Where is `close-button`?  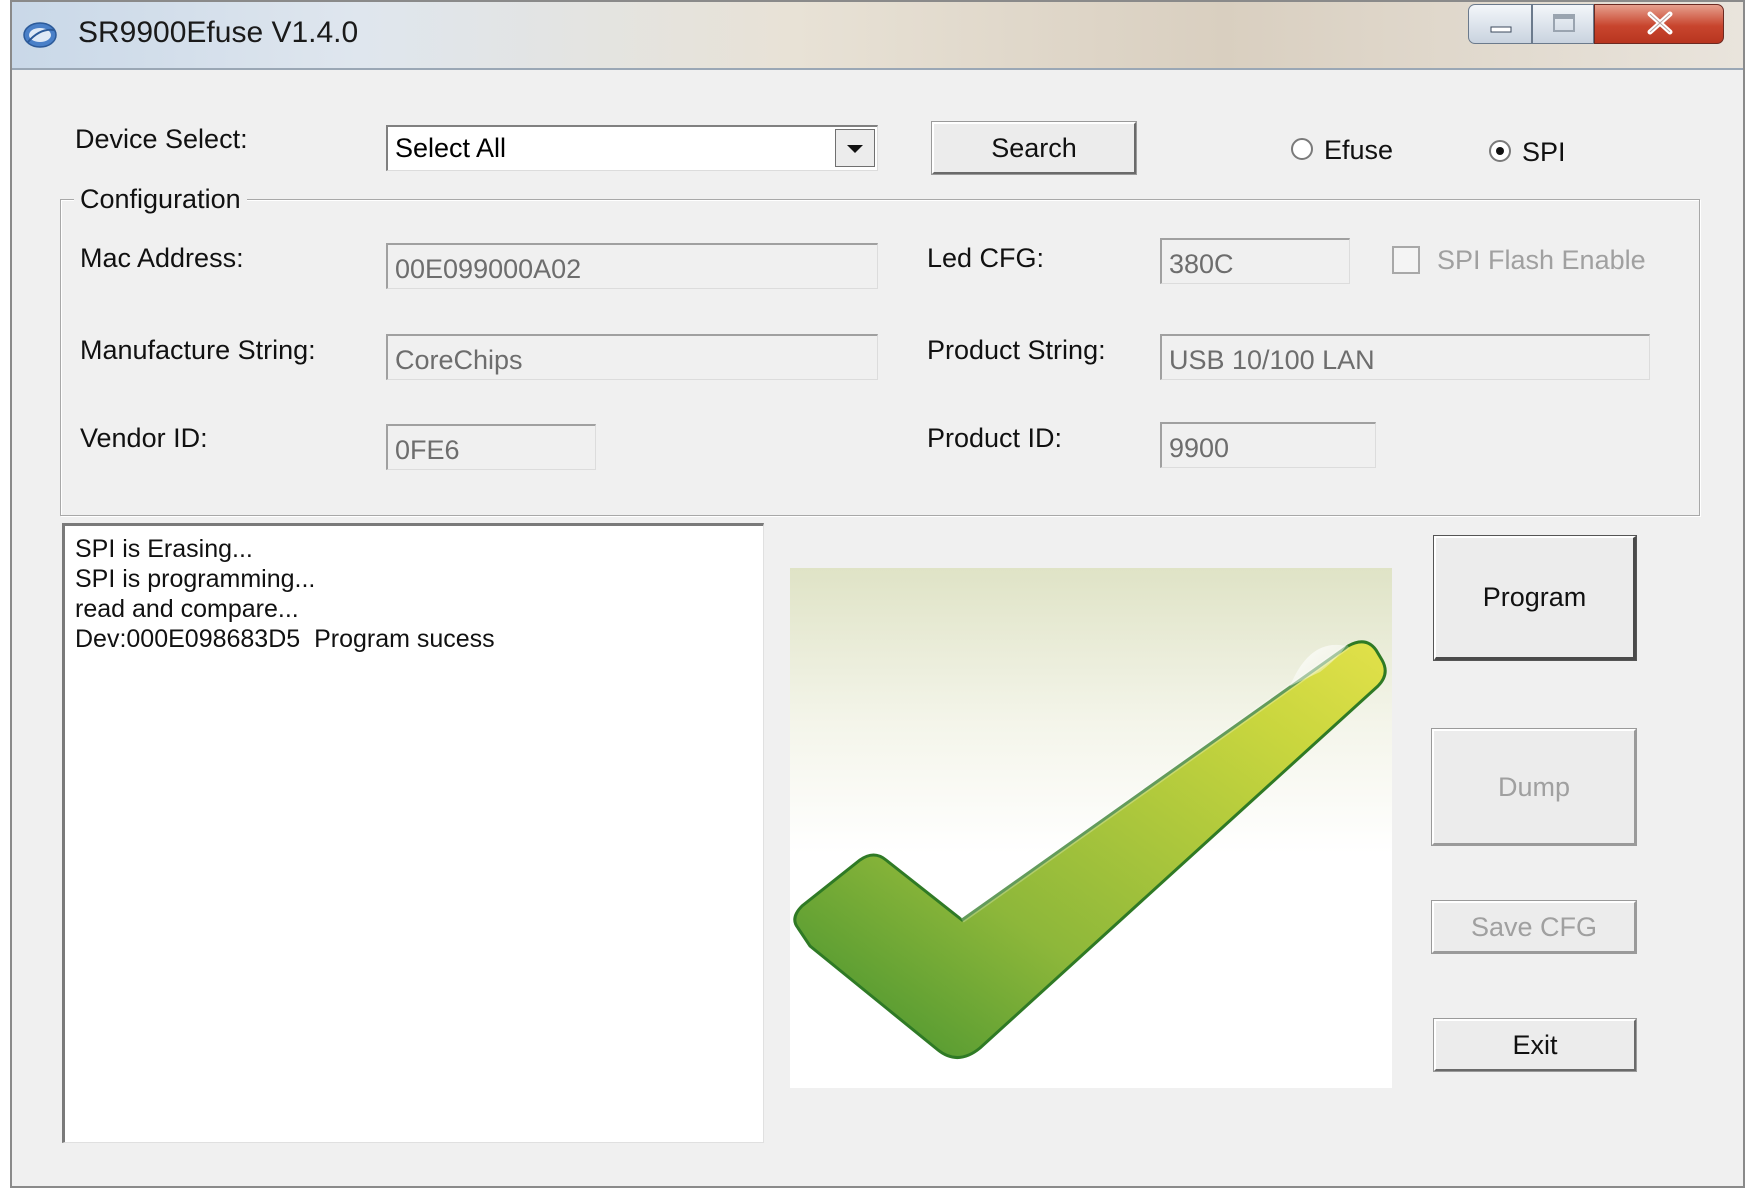
close-button is located at coordinates (1659, 24).